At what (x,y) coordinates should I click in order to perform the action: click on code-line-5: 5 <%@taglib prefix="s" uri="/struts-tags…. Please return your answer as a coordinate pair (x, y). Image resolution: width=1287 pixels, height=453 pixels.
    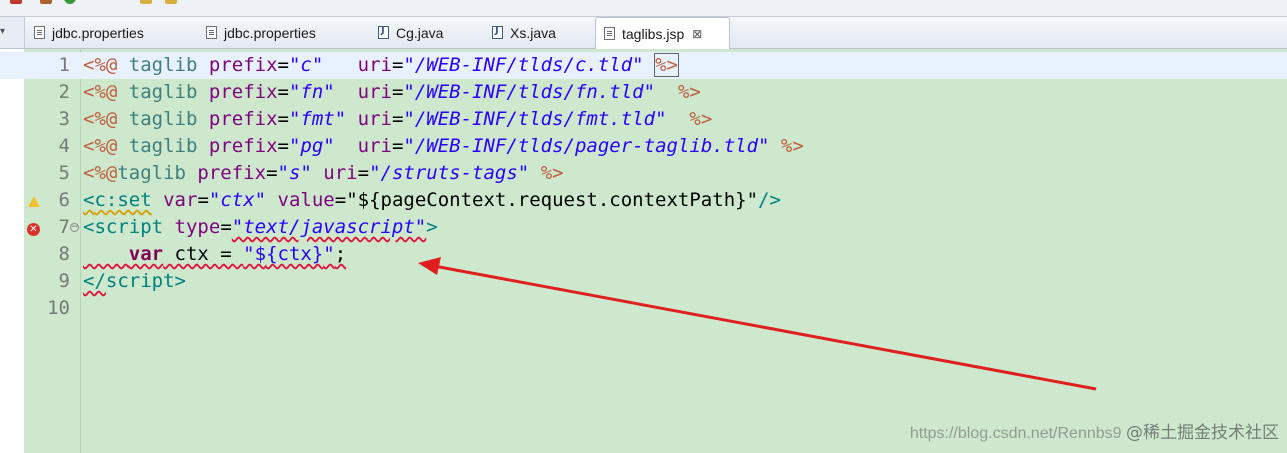
    Looking at the image, I should click on (643, 173).